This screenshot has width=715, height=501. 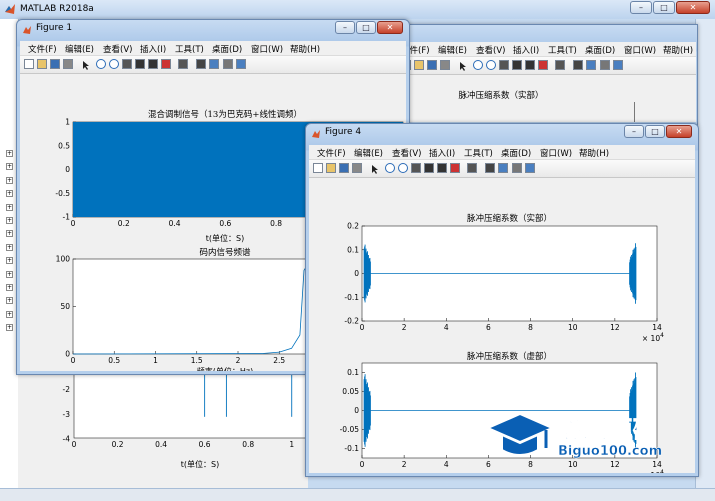 I want to click on figure1-minimize-icon: –, so click(x=345, y=27).